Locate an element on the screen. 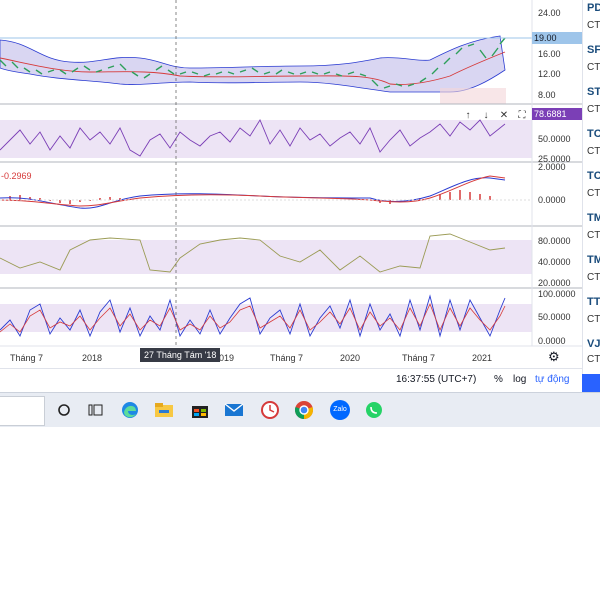 Image resolution: width=600 pixels, height=600 pixels. rsi-last-label: 78.6881 is located at coordinates (557, 114).